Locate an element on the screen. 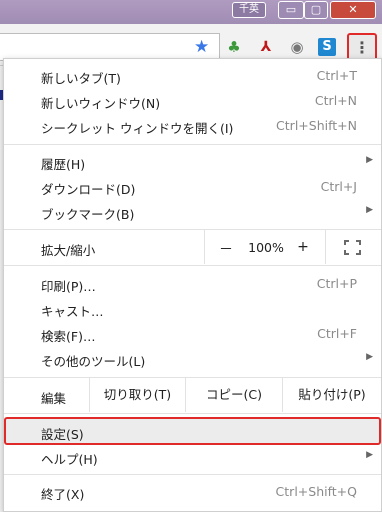 This screenshot has height=512, width=382. menu-item-shortcut: Ctrl+F is located at coordinates (337, 333).